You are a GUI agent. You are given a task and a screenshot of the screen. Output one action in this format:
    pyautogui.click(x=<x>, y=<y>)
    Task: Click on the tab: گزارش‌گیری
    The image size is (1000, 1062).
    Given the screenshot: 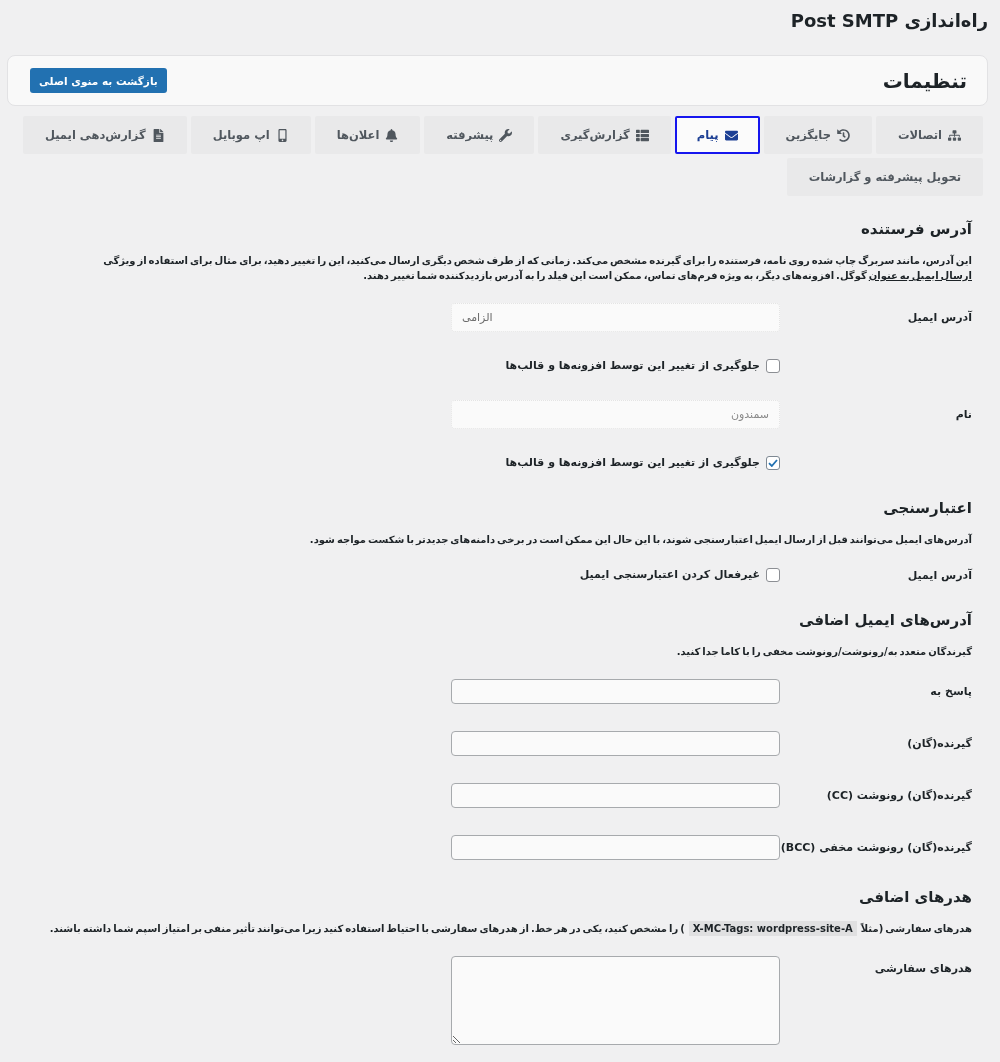 What is the action you would take?
    pyautogui.click(x=604, y=135)
    